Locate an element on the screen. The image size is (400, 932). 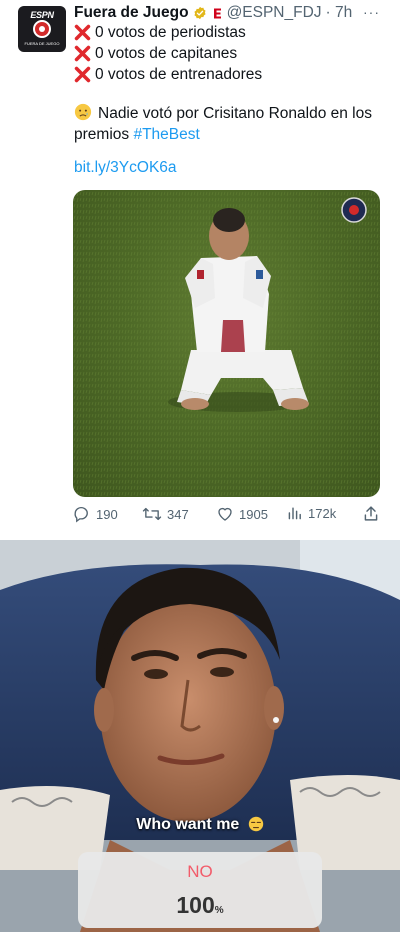
tweet-line-1: 0 votos de periodistas is located at coordinates (229, 32).